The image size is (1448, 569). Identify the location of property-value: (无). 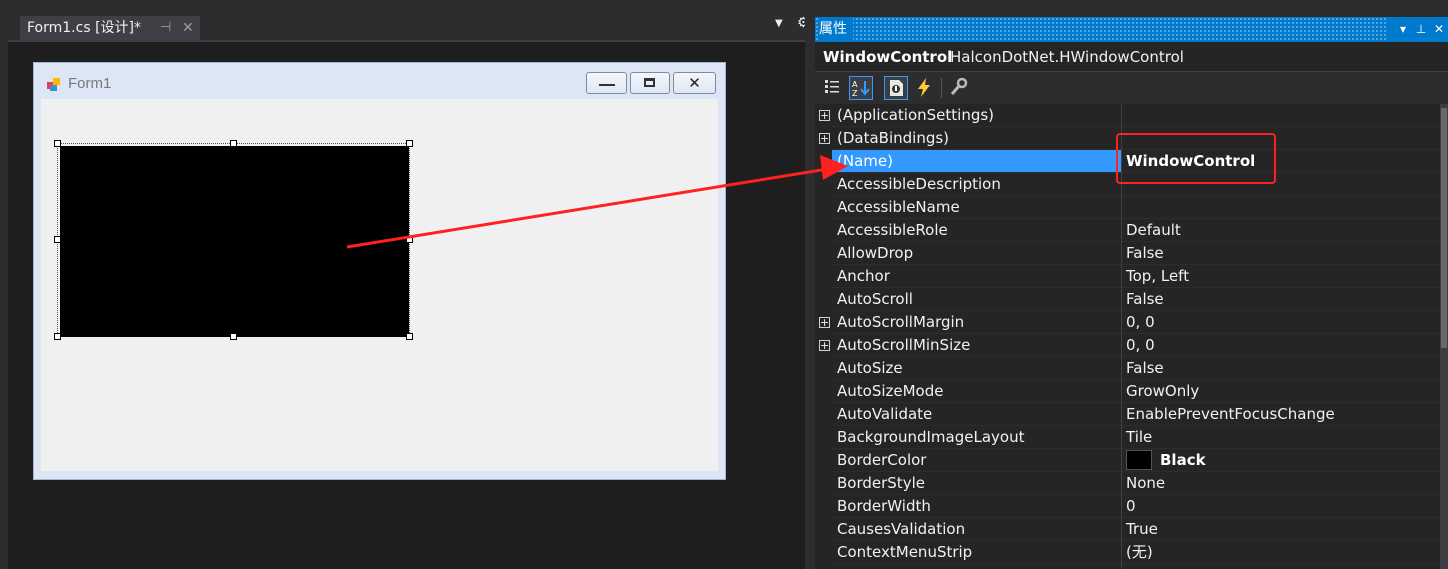
(1281, 552).